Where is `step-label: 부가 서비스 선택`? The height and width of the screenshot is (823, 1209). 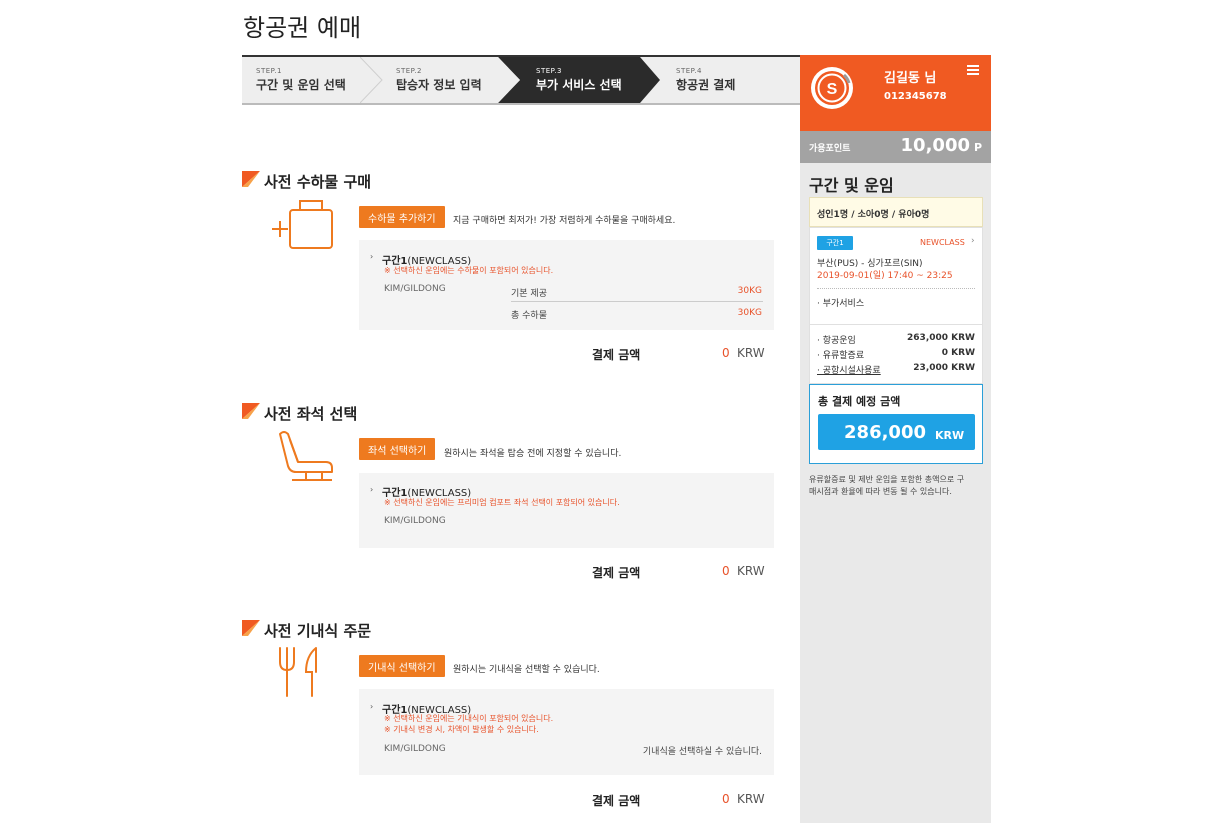 step-label: 부가 서비스 선택 is located at coordinates (579, 85).